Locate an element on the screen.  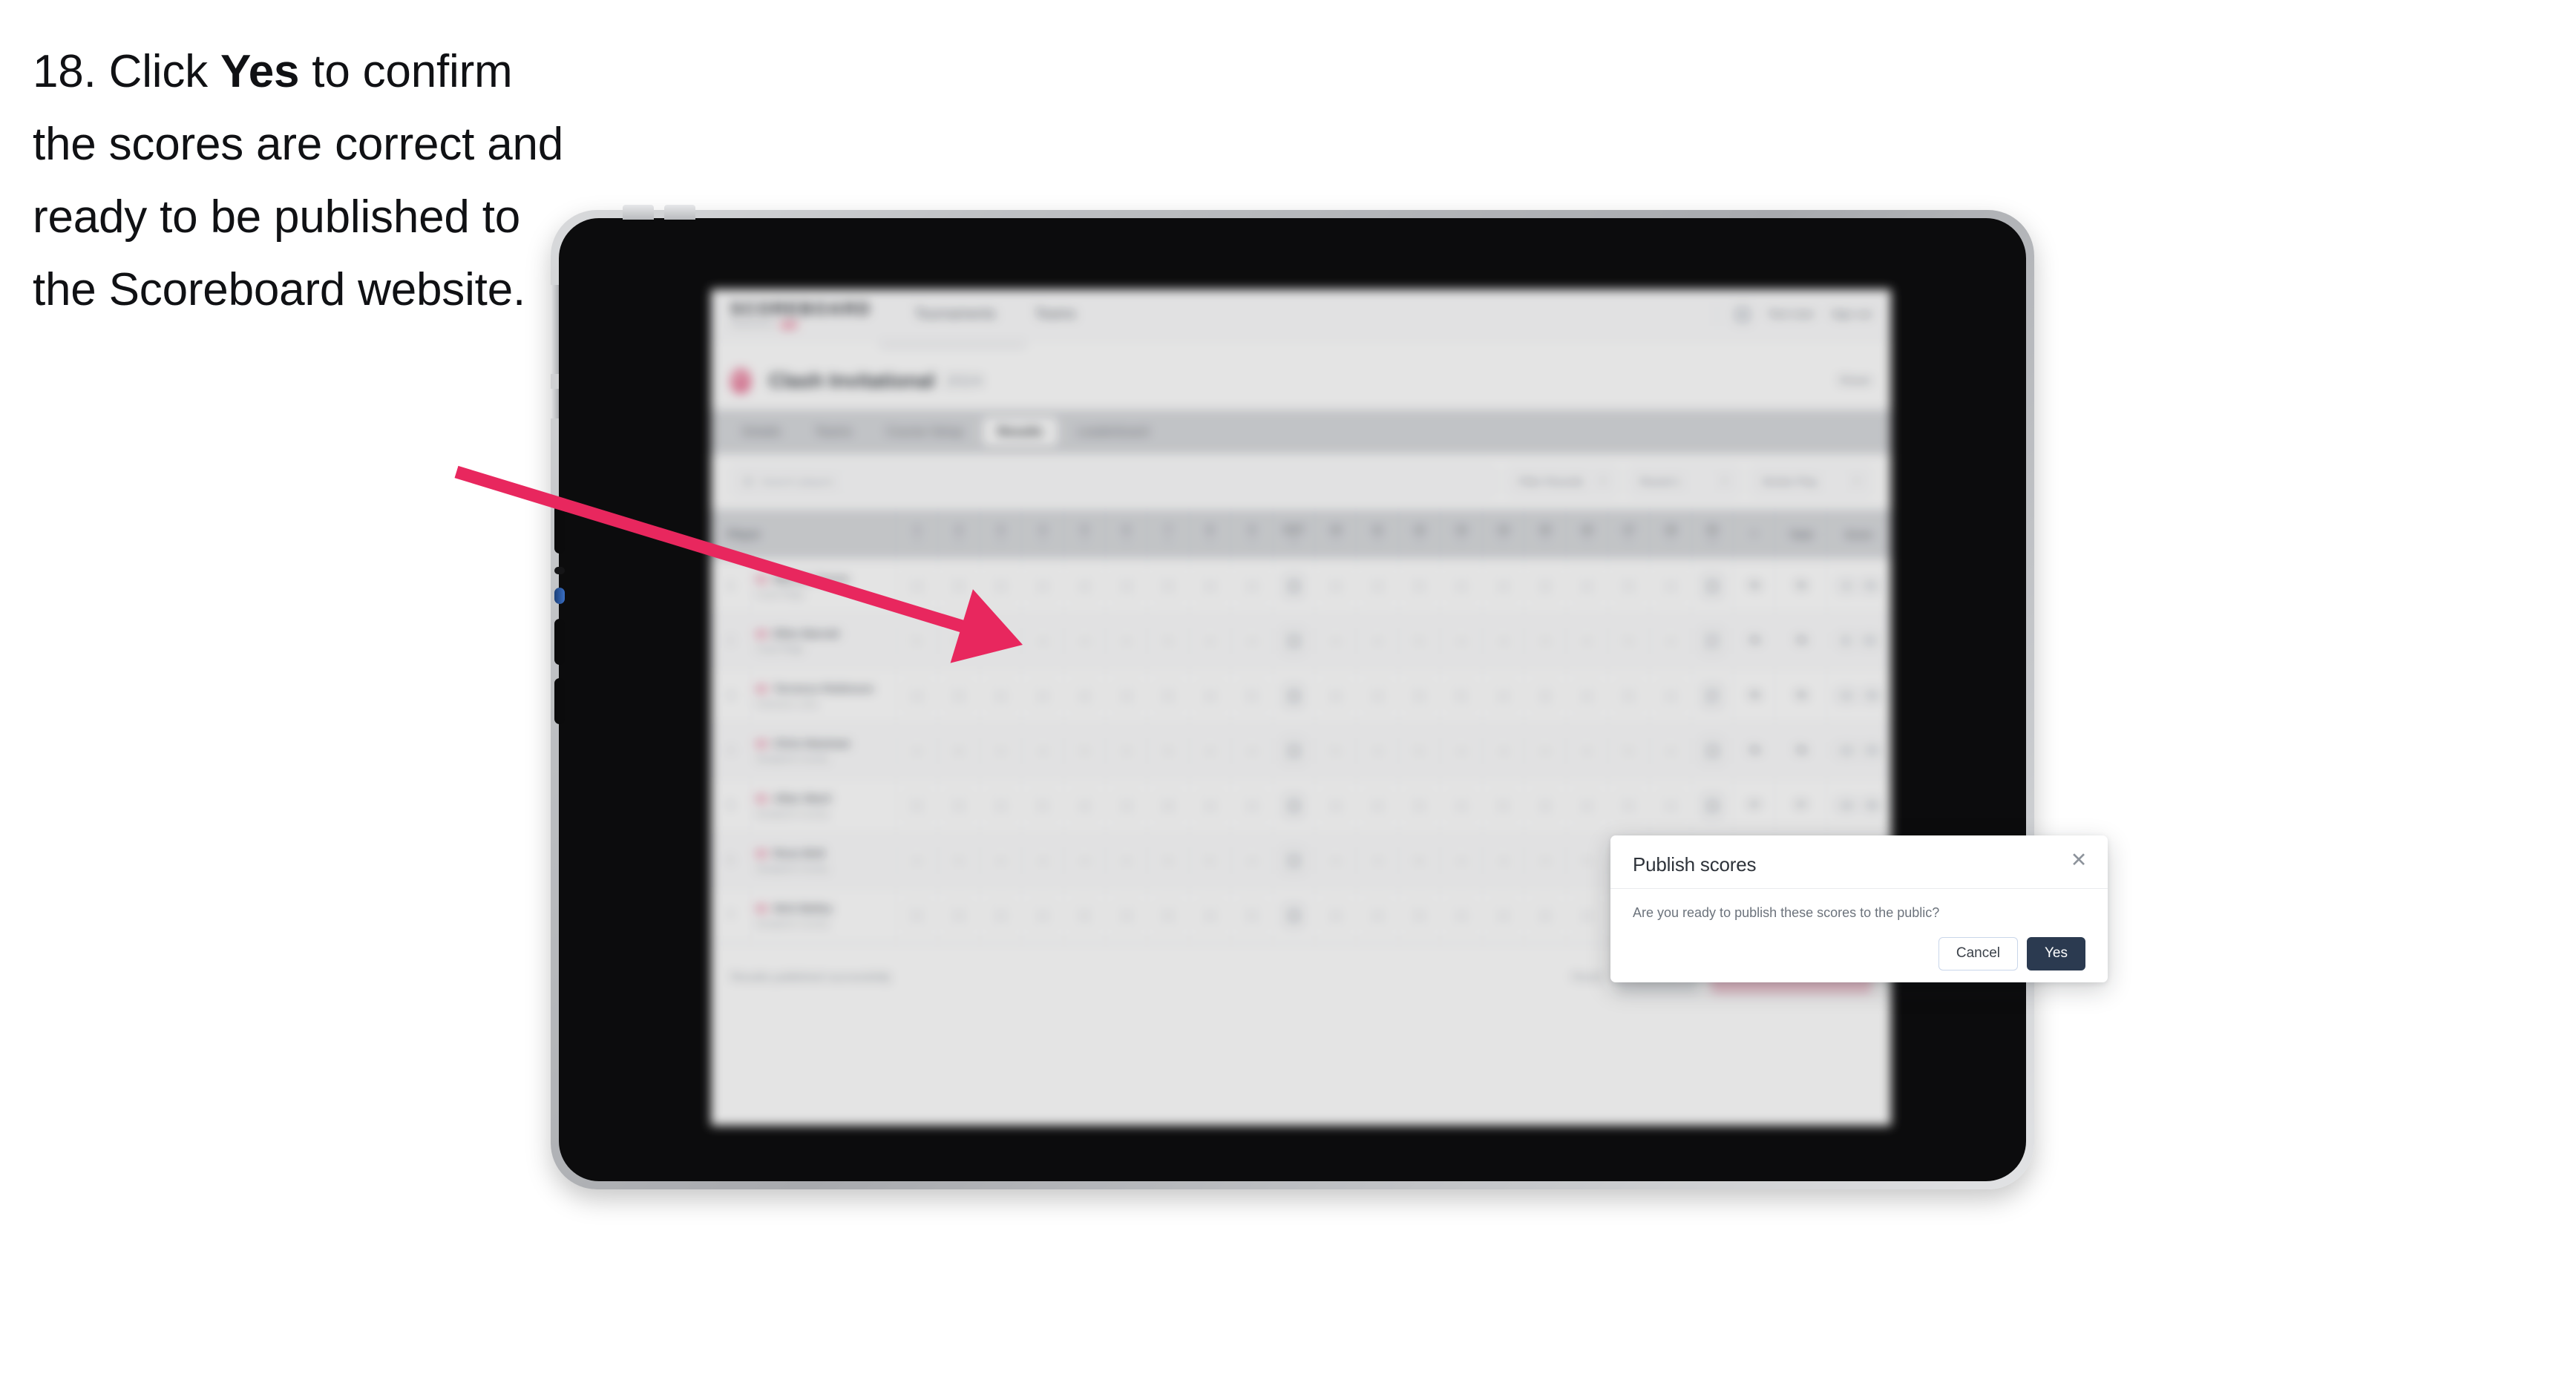
score-cell: 36 is located at coordinates (1713, 586).